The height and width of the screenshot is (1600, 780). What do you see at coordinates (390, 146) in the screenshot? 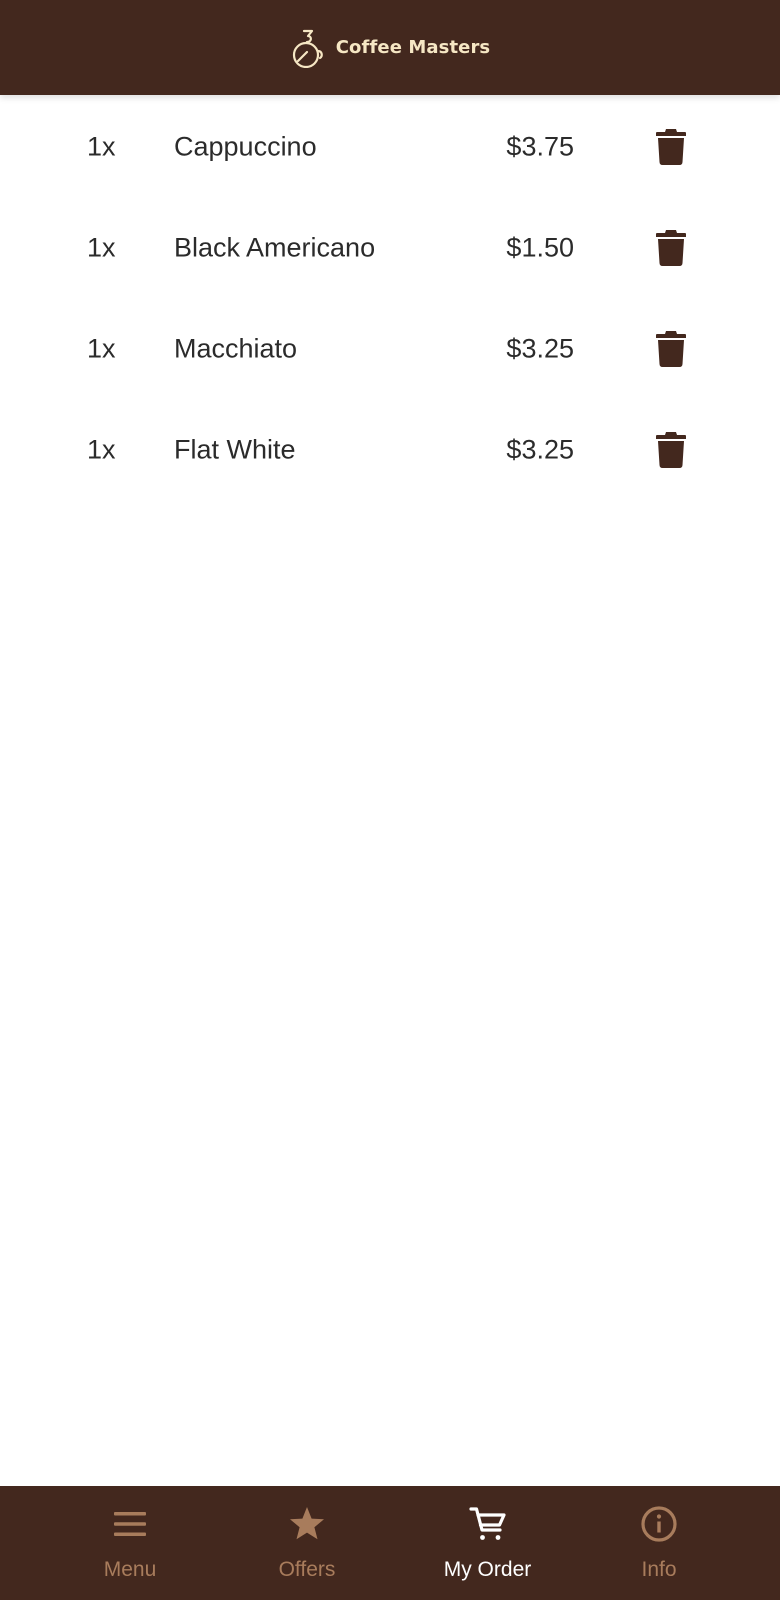
I see `order-item-row: 1x Cappuccino $3.75` at bounding box center [390, 146].